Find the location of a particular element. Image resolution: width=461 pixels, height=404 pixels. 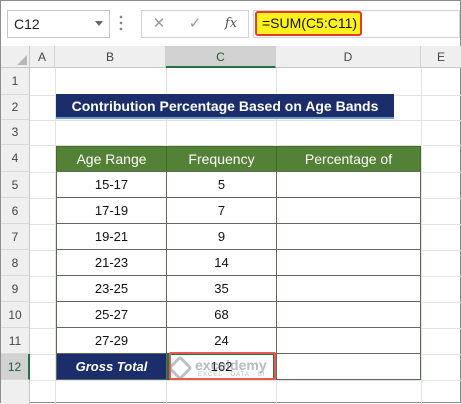

column-header-e: E is located at coordinates (441, 57).